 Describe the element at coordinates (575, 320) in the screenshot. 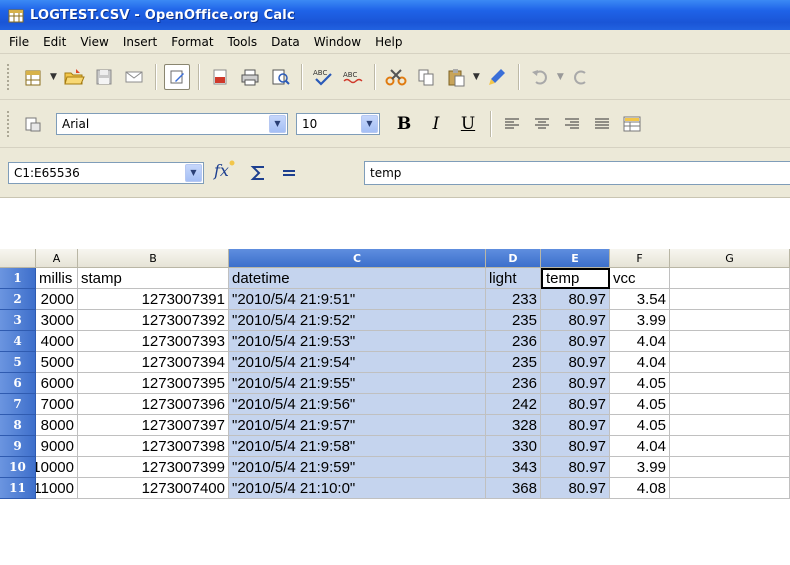

I see `cell-e3: 80.97` at that location.